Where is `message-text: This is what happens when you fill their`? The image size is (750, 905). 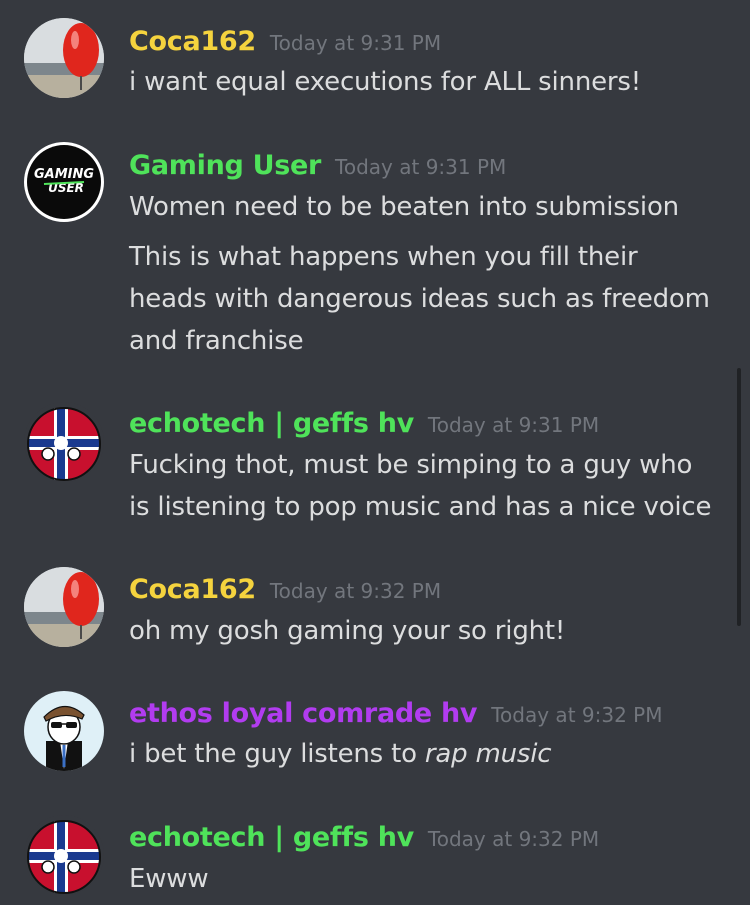 message-text: This is what happens when you fill their is located at coordinates (383, 257).